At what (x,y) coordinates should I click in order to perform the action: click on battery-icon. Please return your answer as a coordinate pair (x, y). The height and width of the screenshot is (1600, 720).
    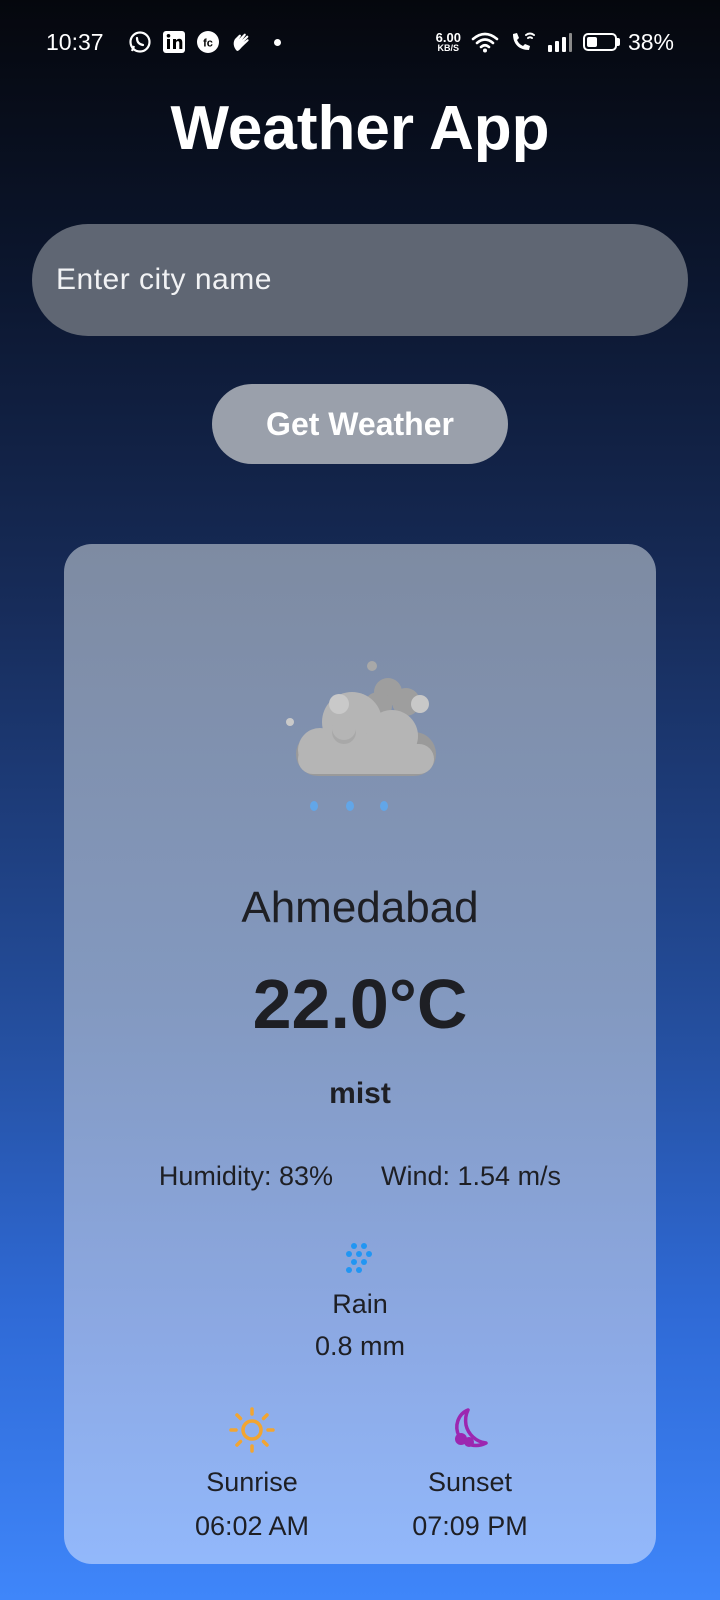
    Looking at the image, I should click on (601, 42).